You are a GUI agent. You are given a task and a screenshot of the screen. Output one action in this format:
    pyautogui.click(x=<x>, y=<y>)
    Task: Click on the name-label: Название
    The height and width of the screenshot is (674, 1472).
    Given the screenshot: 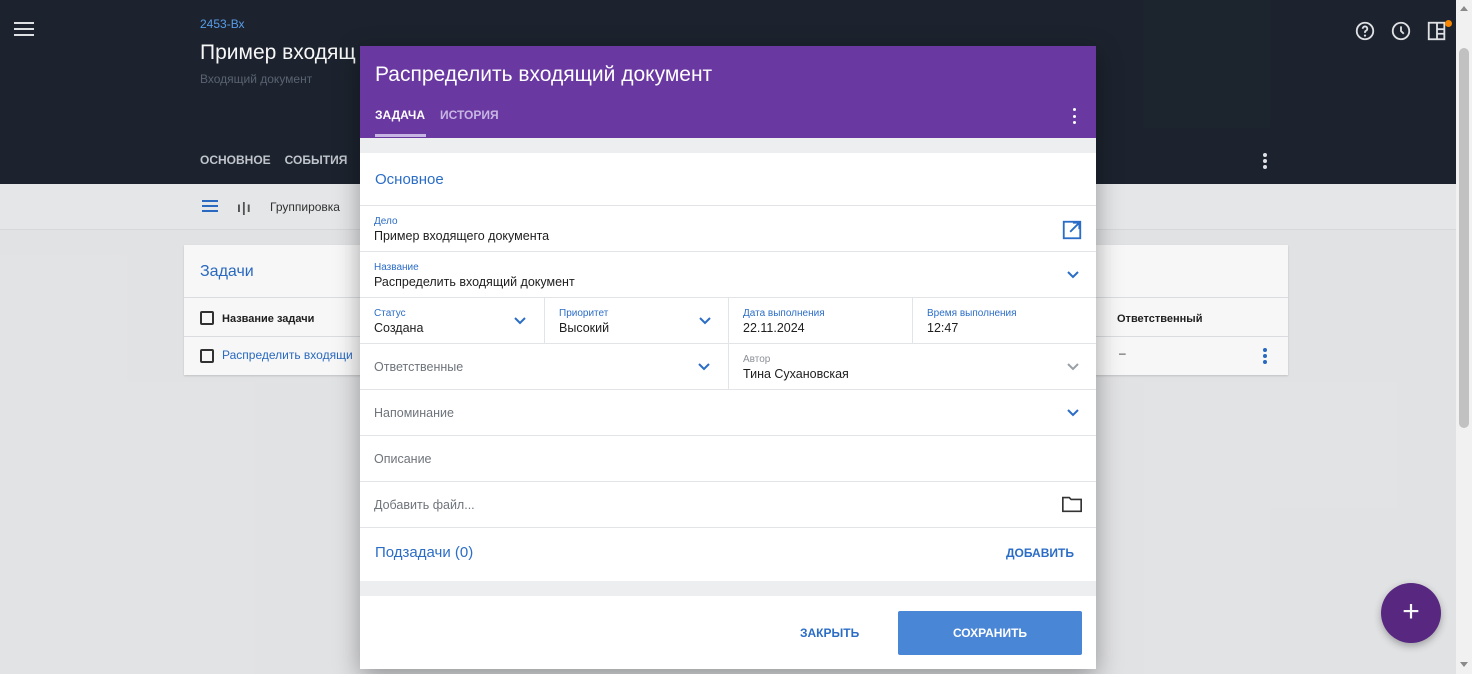 What is the action you would take?
    pyautogui.click(x=396, y=267)
    